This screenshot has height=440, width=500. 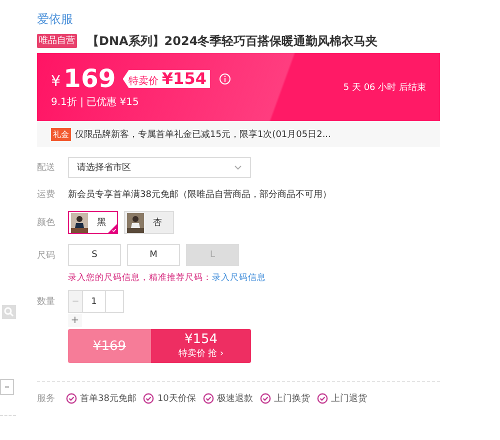 What do you see at coordinates (95, 102) in the screenshot?
I see `discount-text: 9.1折 | 已优惠 ¥15` at bounding box center [95, 102].